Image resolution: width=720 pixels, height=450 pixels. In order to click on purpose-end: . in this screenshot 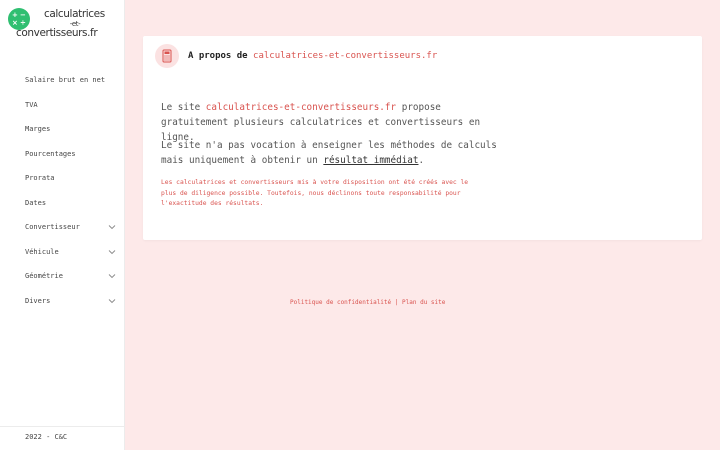, I will do `click(421, 160)`.